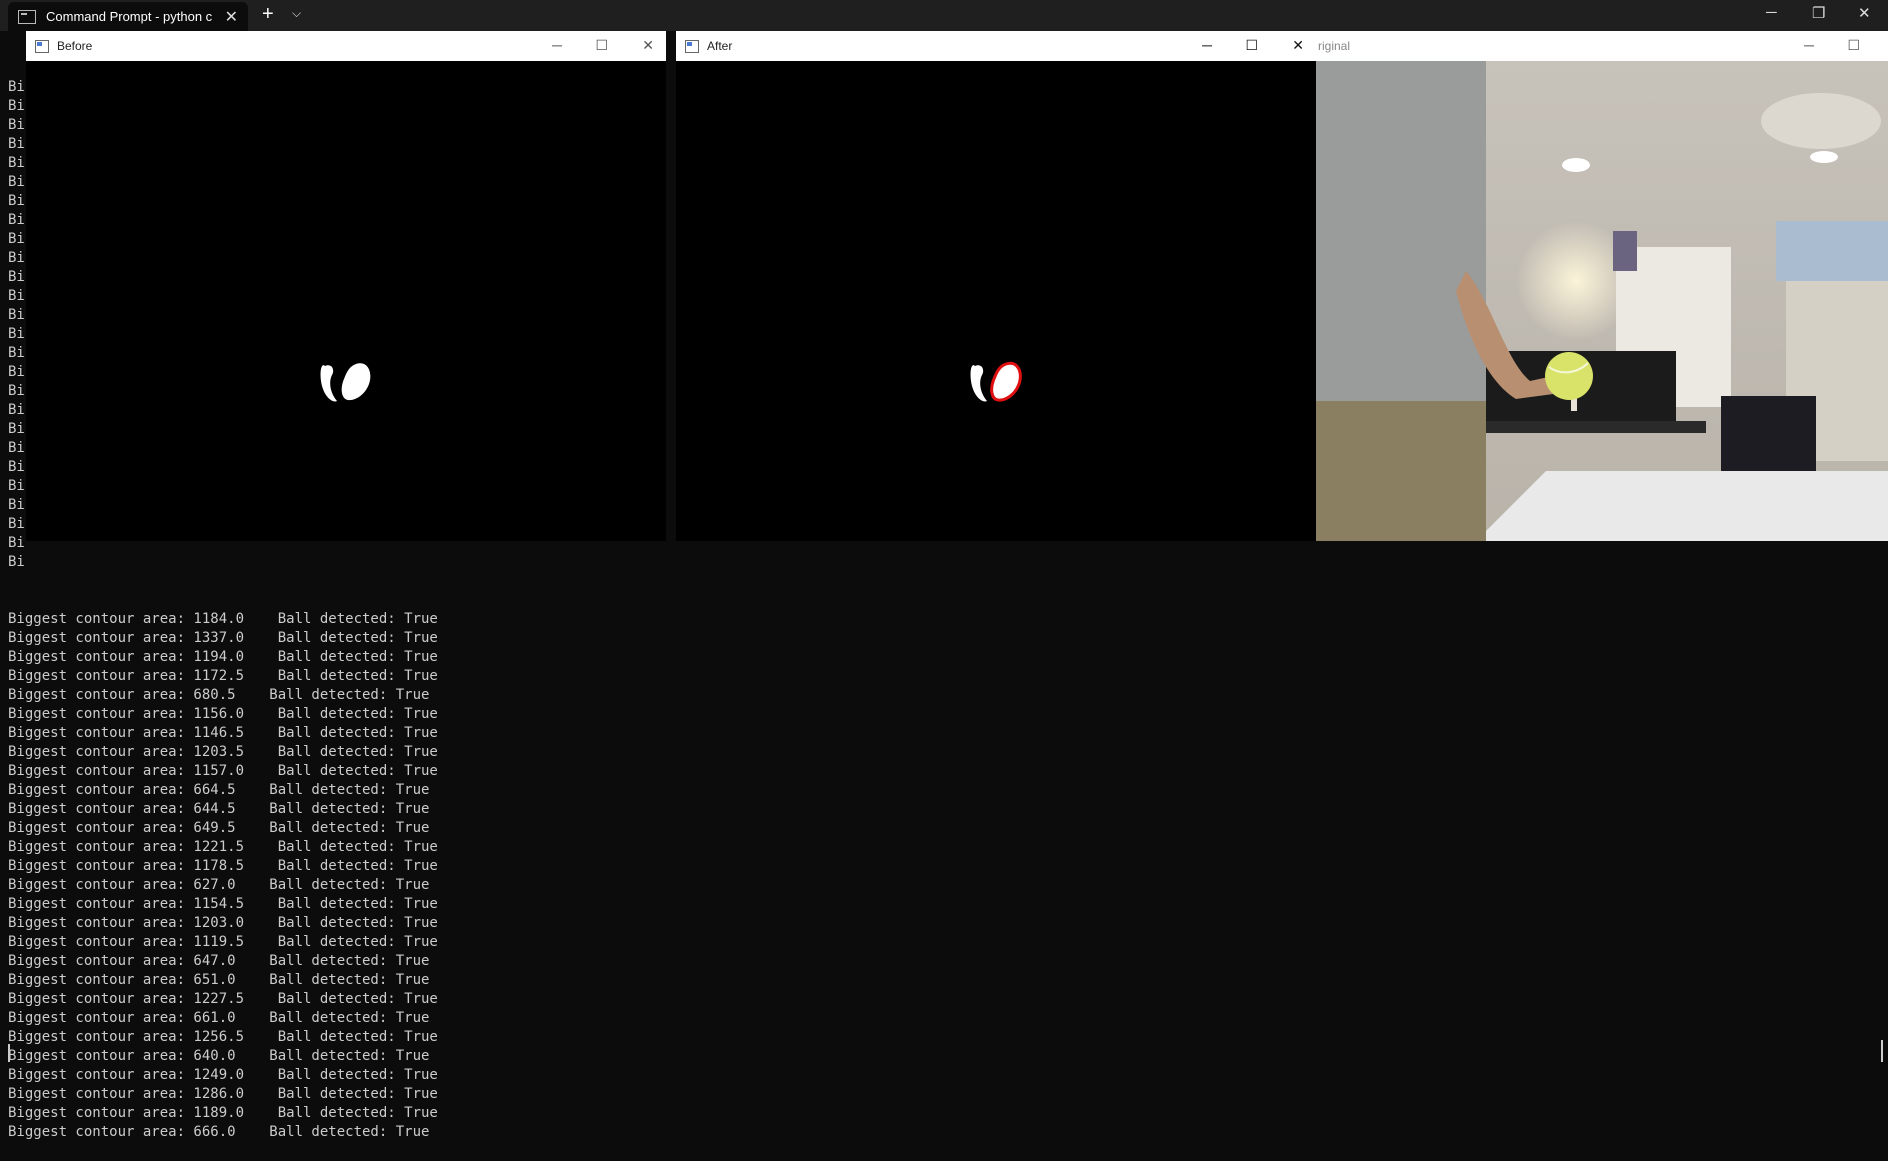 The image size is (1888, 1161). What do you see at coordinates (601, 45) in the screenshot?
I see `before-maximize-button: ☐` at bounding box center [601, 45].